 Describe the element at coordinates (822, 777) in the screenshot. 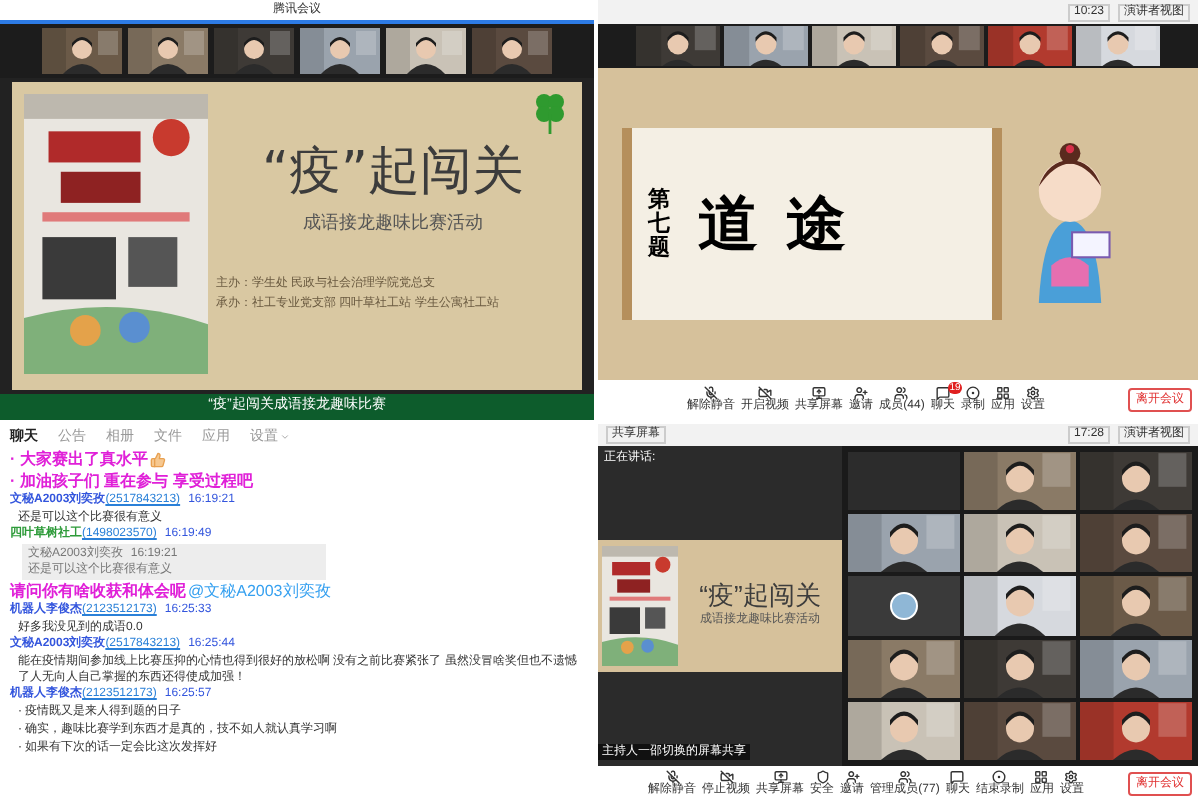

I see `security-icon` at that location.